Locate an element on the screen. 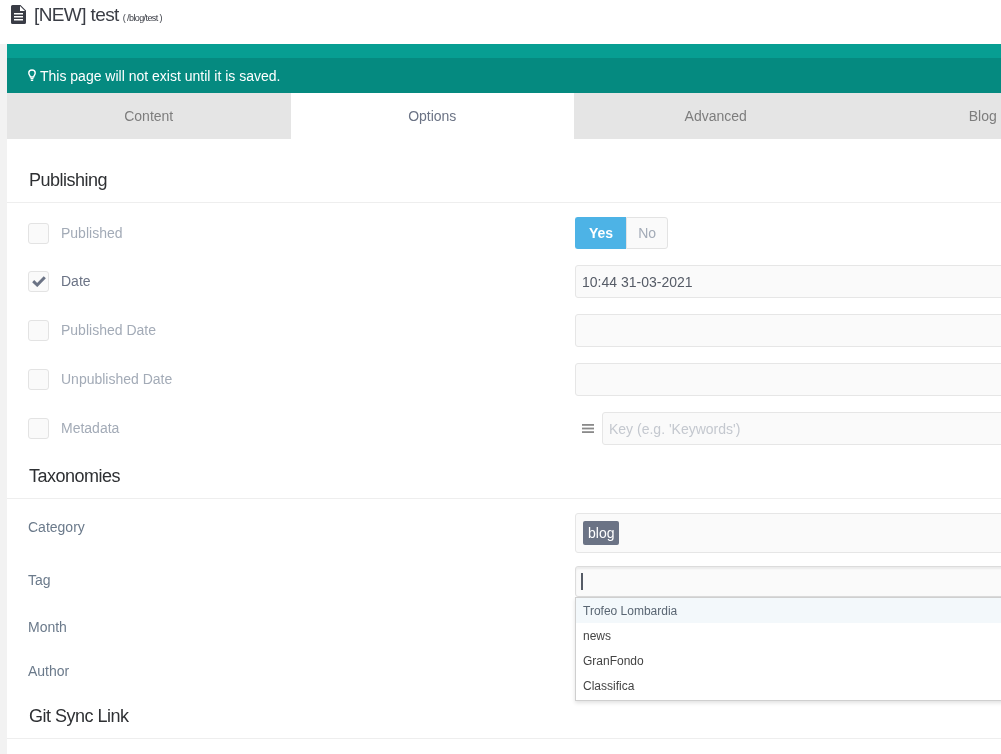 This screenshot has height=754, width=1001. field-label: Author is located at coordinates (49, 671).